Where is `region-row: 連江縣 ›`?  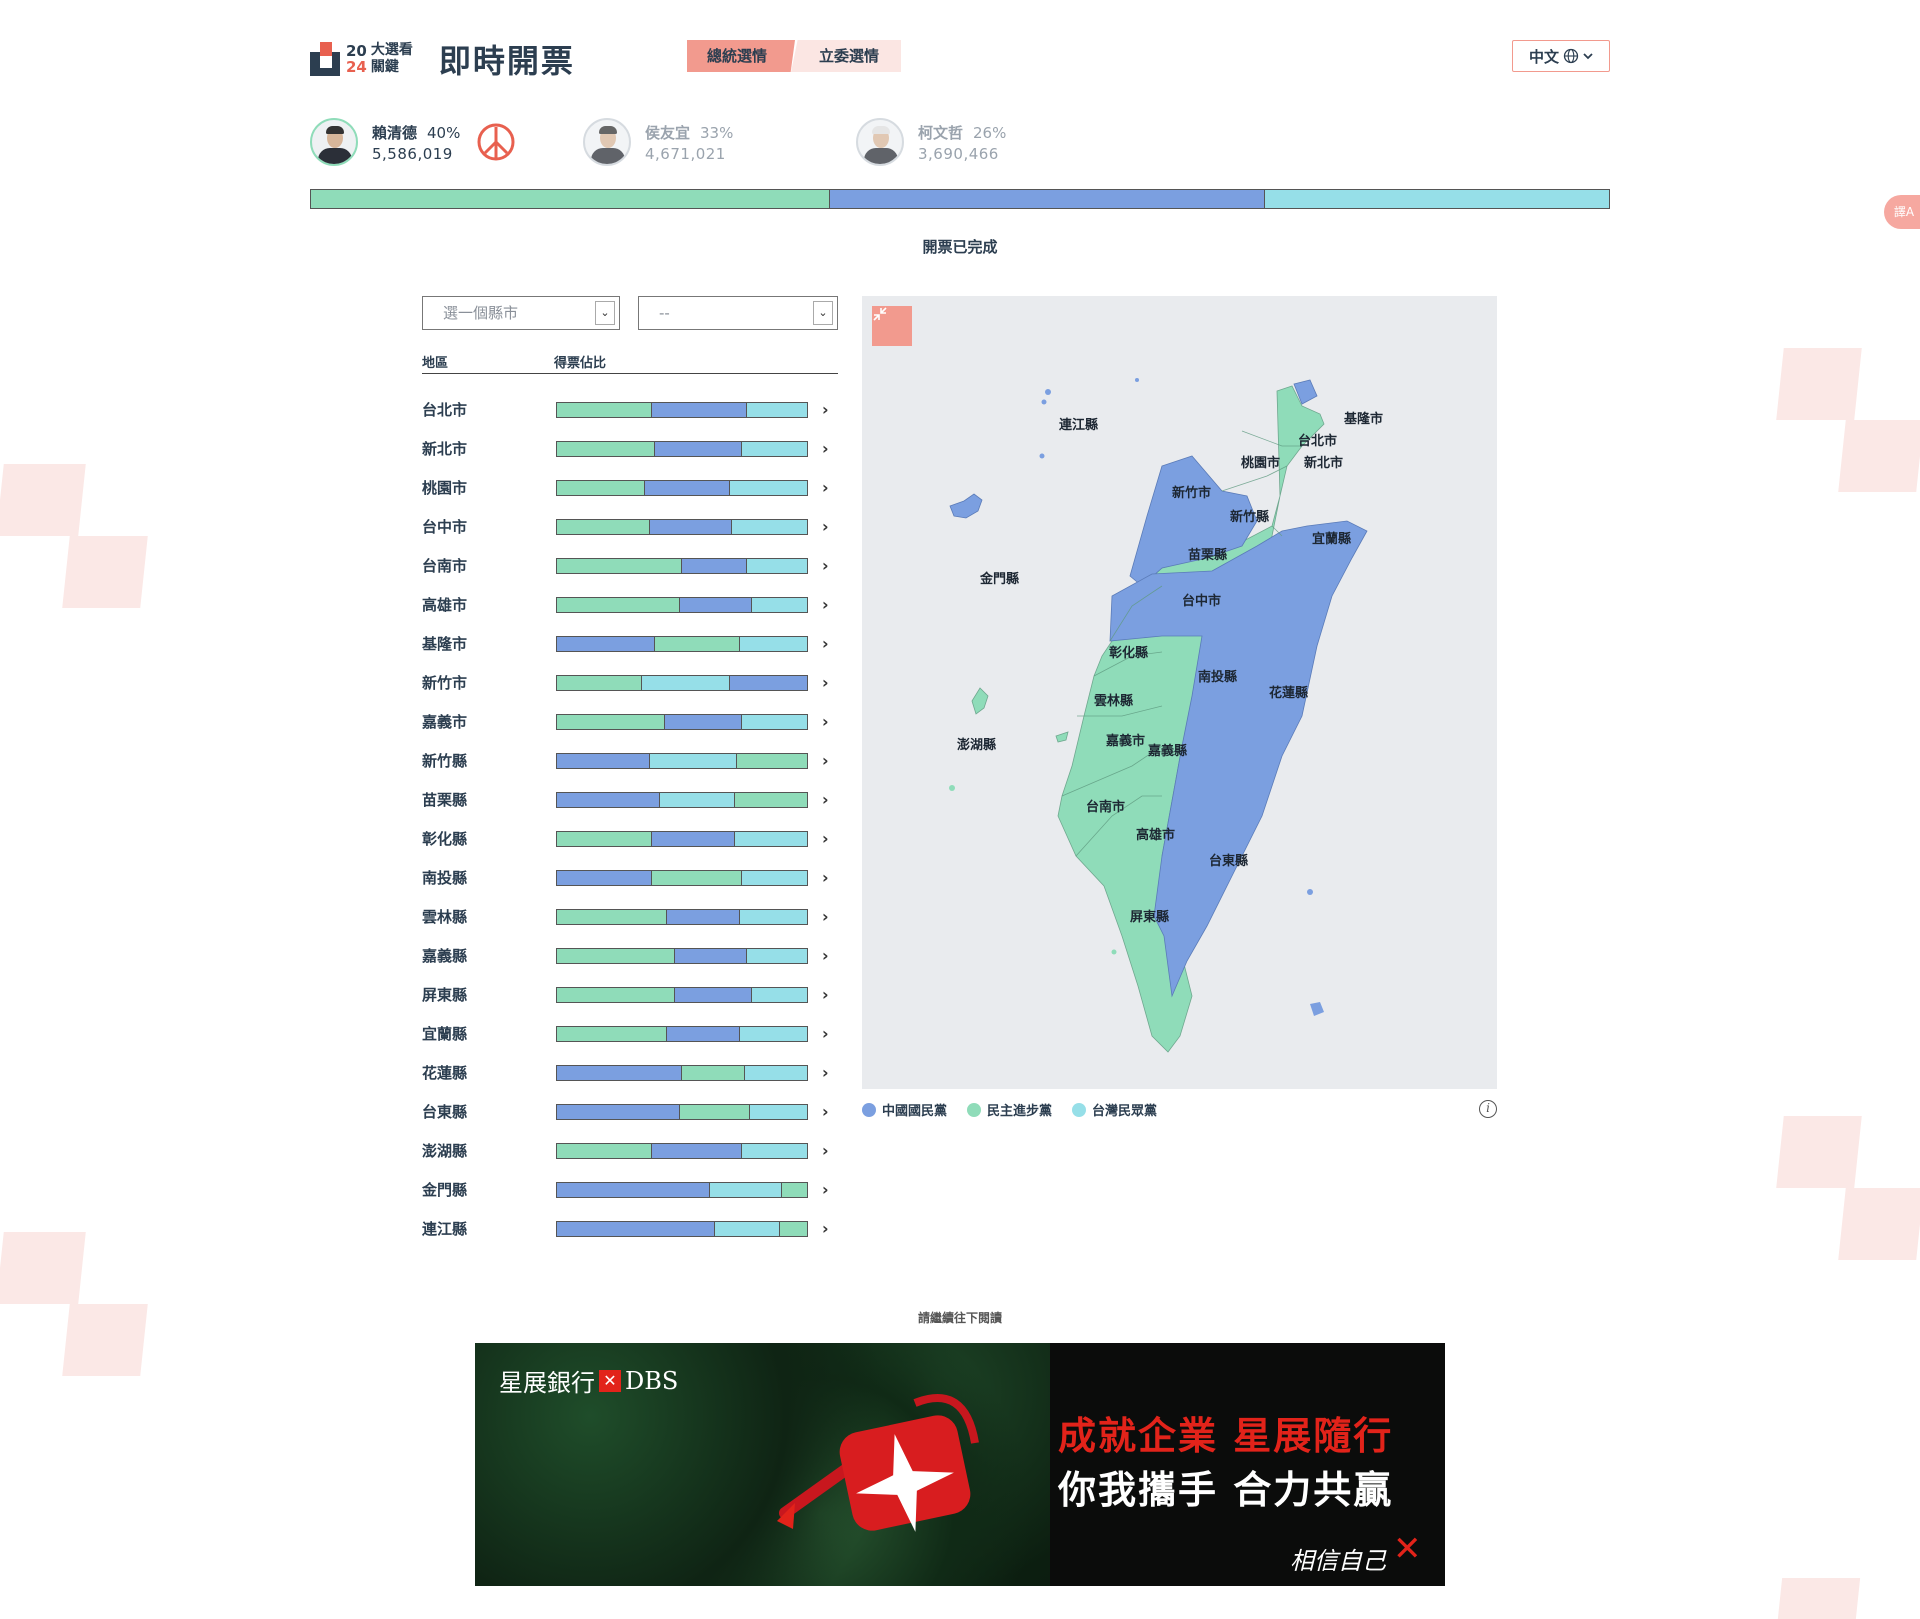 region-row: 連江縣 › is located at coordinates (632, 1228).